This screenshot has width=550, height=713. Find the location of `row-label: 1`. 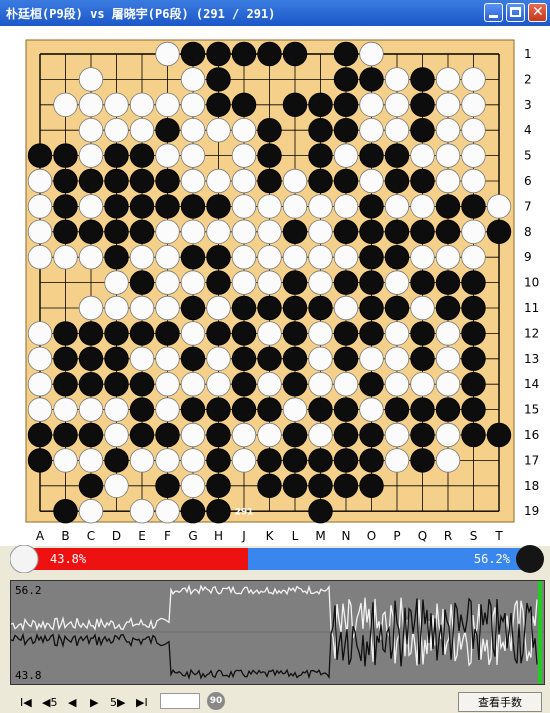

row-label: 1 is located at coordinates (528, 54).